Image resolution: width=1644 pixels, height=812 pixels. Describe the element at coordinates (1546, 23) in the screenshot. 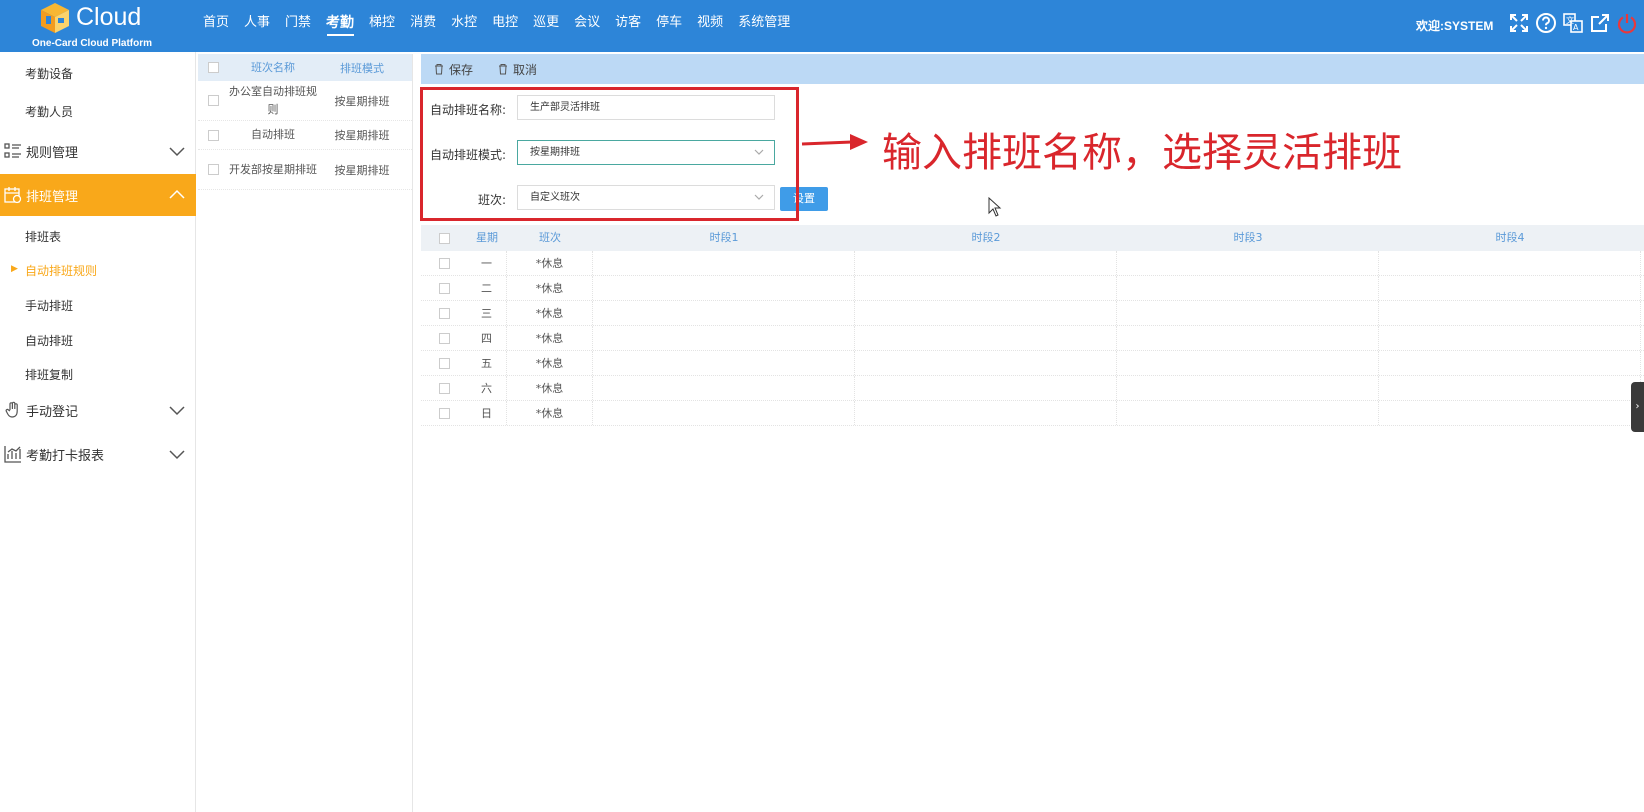

I see `help-icon` at that location.